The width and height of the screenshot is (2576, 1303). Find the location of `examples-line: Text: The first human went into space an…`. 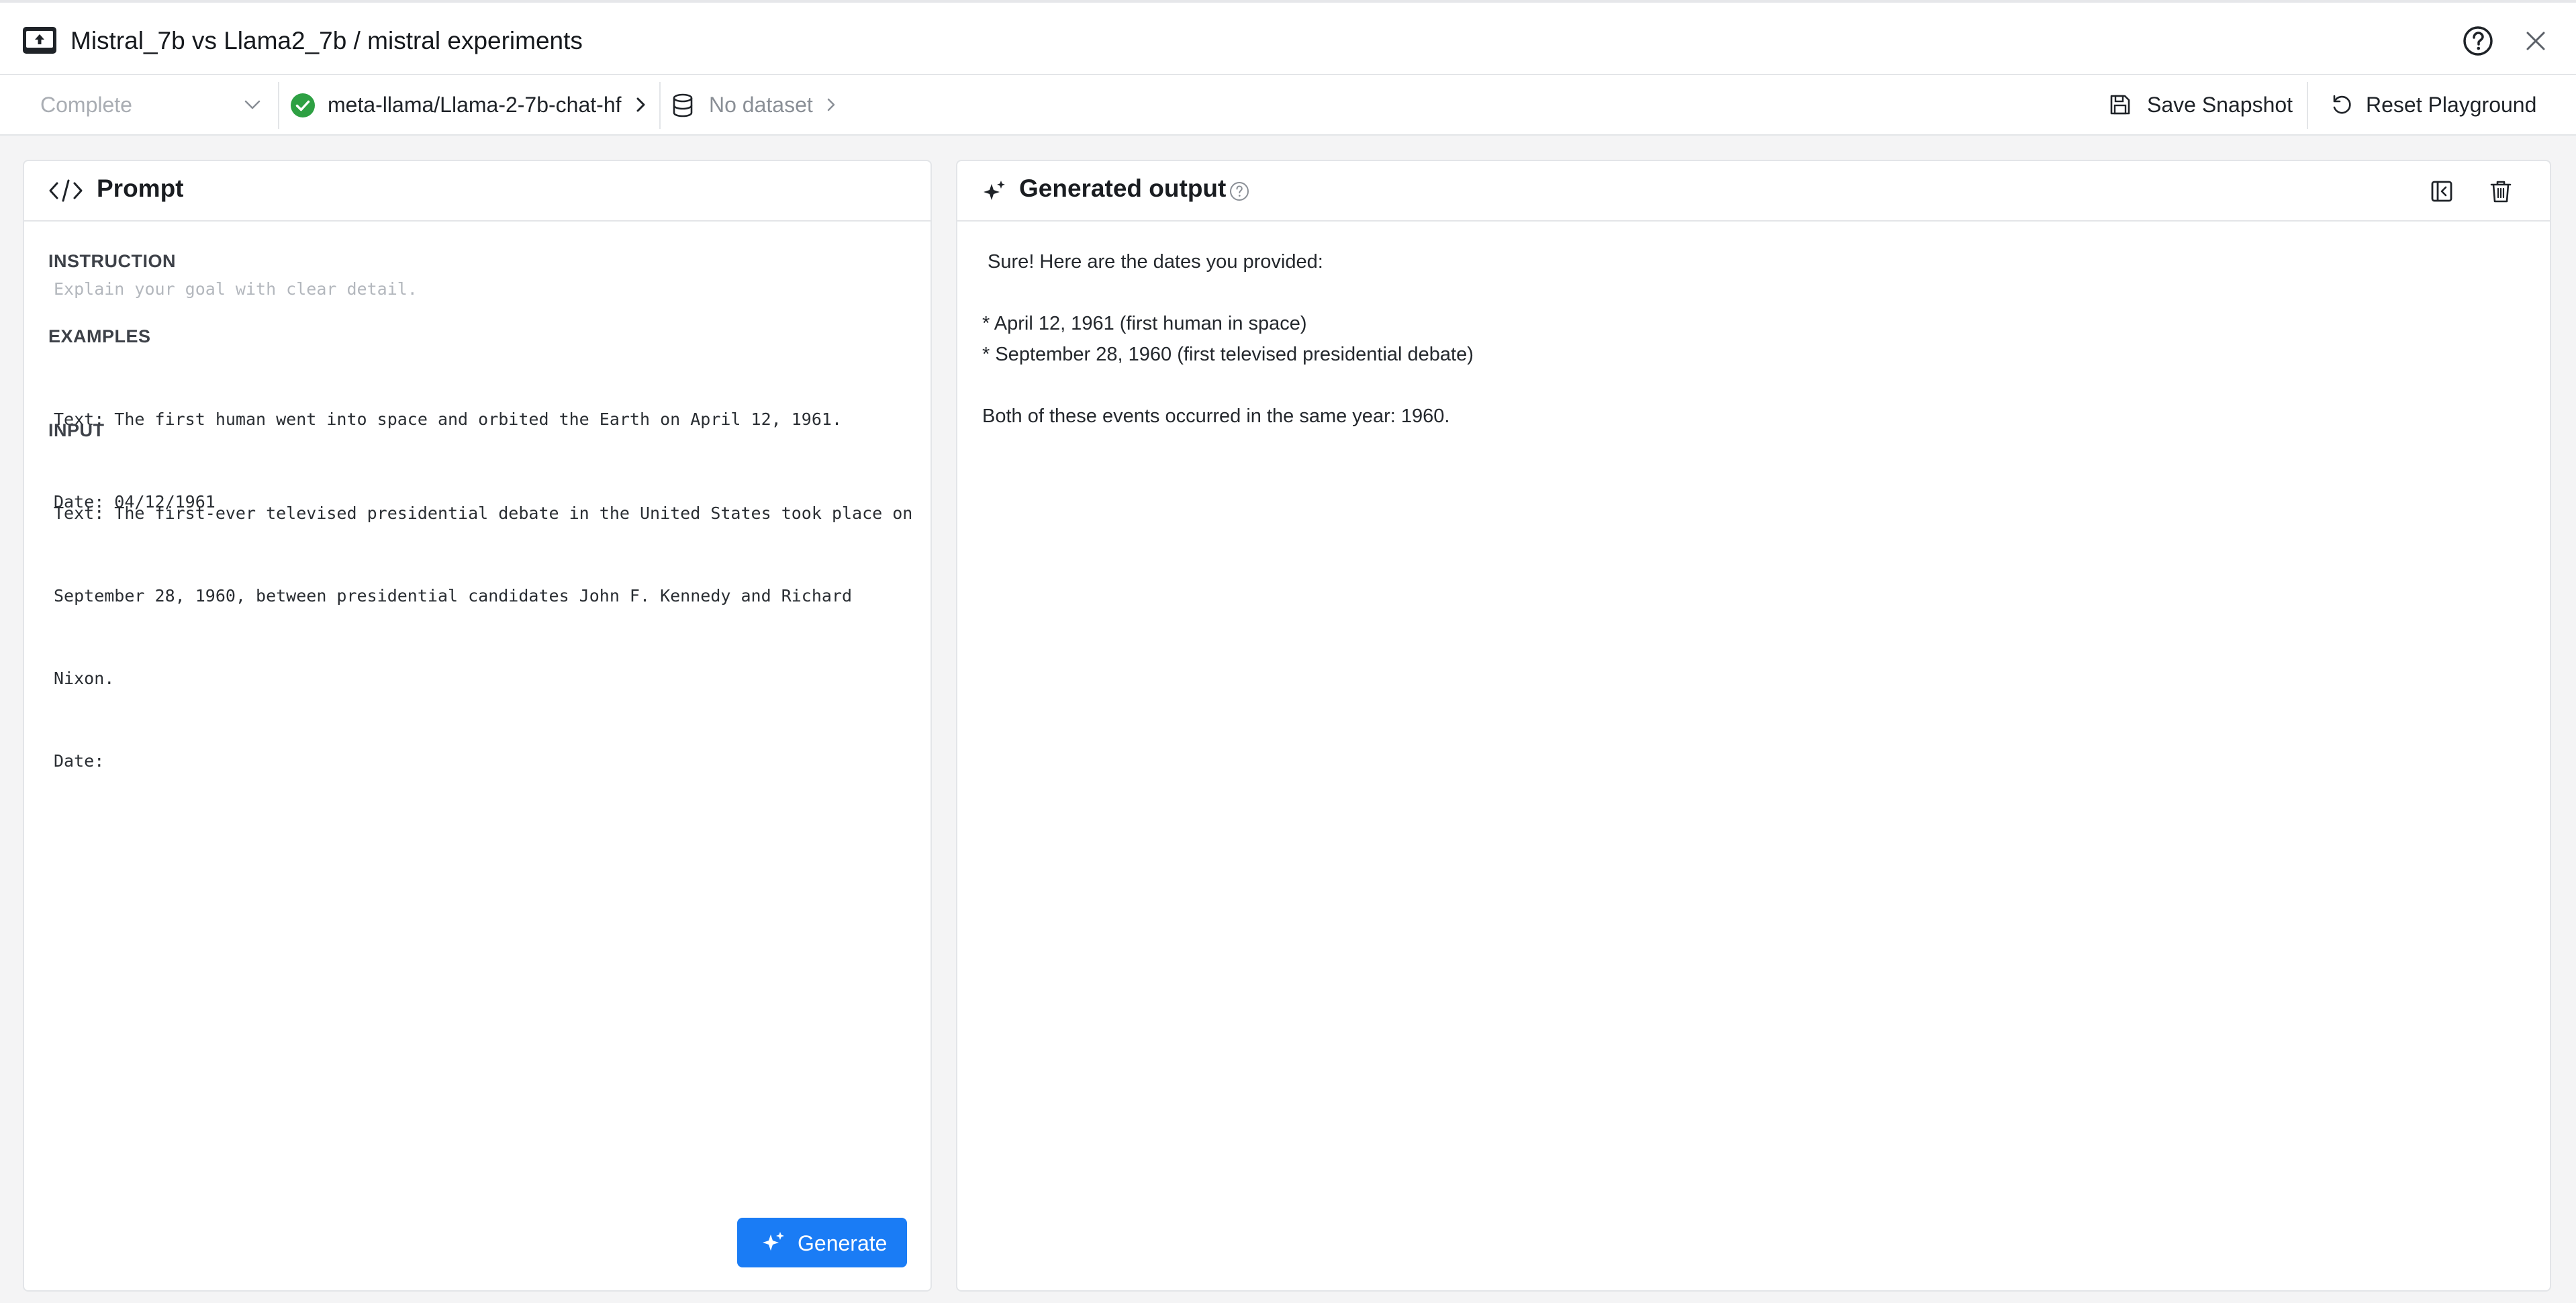

examples-line: Text: The first human went into space an… is located at coordinates (448, 419).